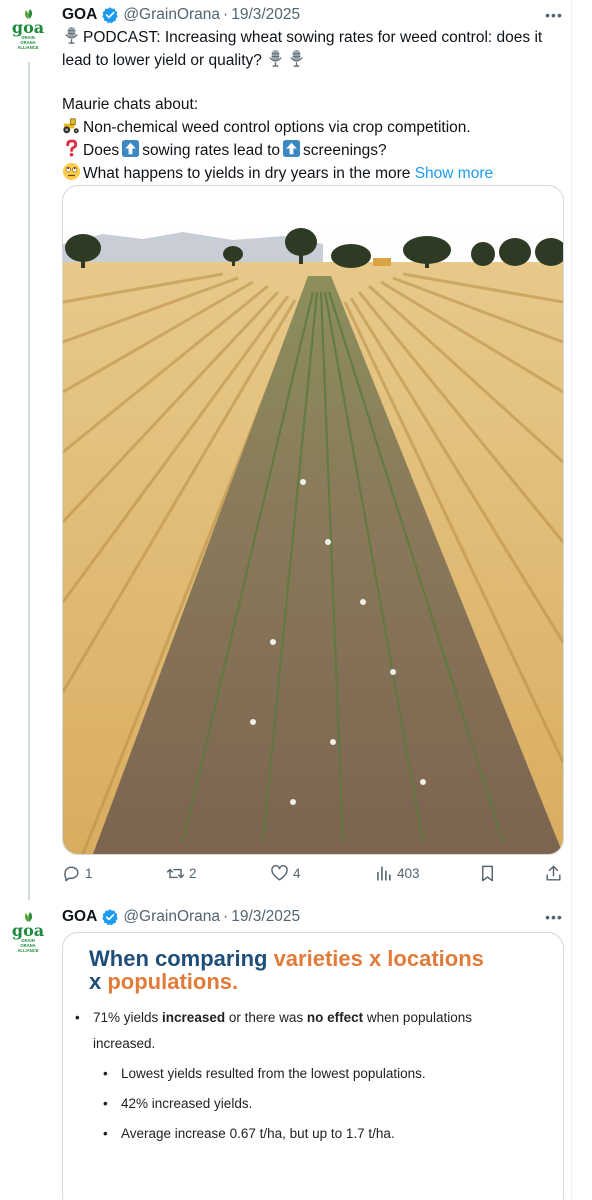  I want to click on title-part-3: x, so click(98, 981).